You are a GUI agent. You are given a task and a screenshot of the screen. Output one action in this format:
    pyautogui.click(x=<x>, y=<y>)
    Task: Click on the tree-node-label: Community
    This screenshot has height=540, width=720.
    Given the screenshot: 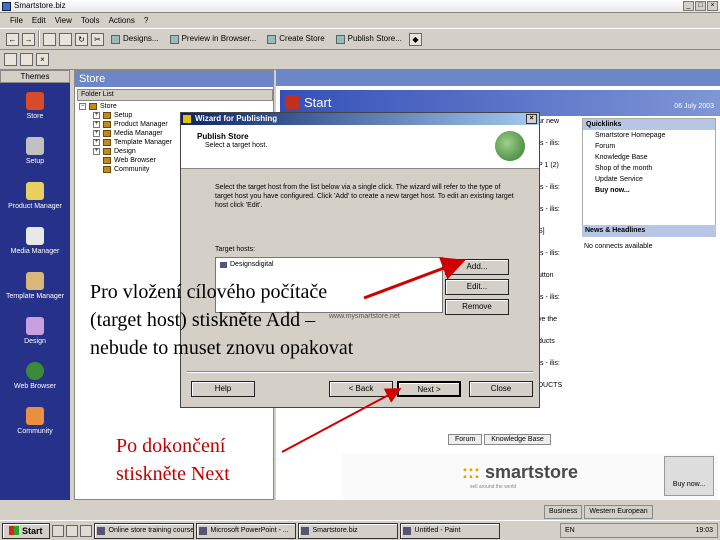 What is the action you would take?
    pyautogui.click(x=132, y=169)
    